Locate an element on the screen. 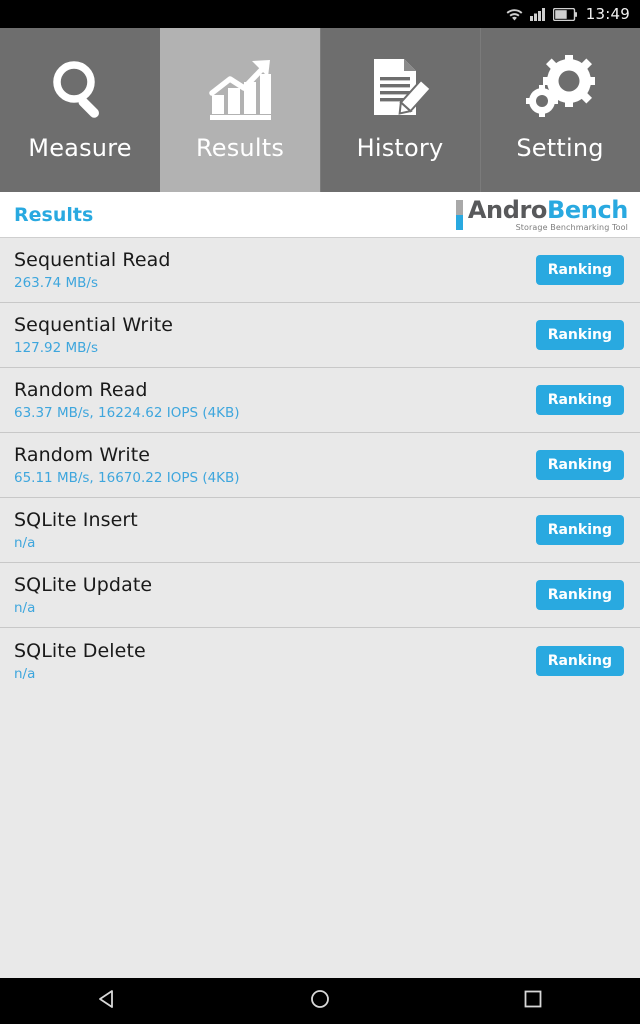 This screenshot has width=640, height=1024. android-nav-bar is located at coordinates (320, 1001).